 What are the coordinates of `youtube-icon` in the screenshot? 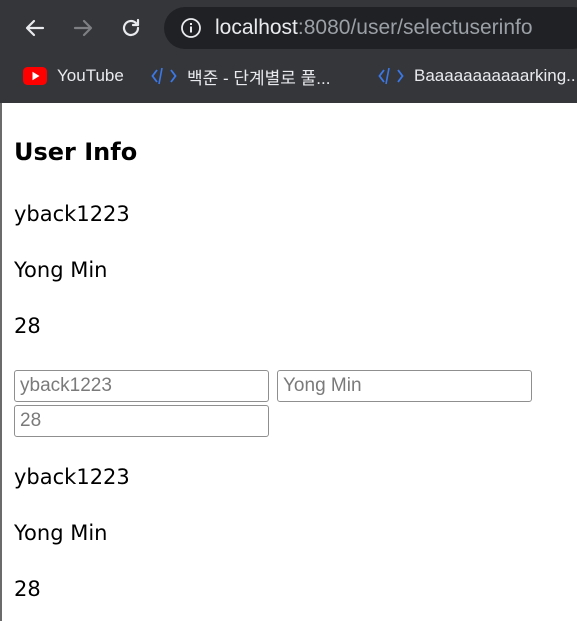 It's located at (35, 76).